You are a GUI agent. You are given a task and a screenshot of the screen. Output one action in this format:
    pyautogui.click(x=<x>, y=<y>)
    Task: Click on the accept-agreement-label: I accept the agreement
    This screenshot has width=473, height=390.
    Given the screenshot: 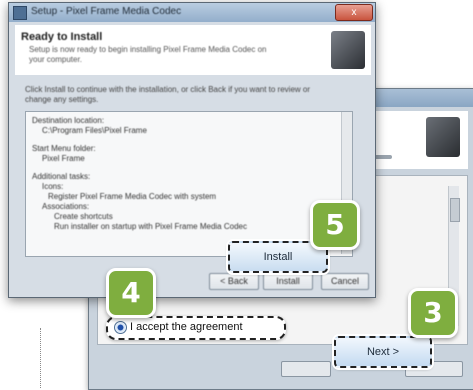 What is the action you would take?
    pyautogui.click(x=186, y=327)
    